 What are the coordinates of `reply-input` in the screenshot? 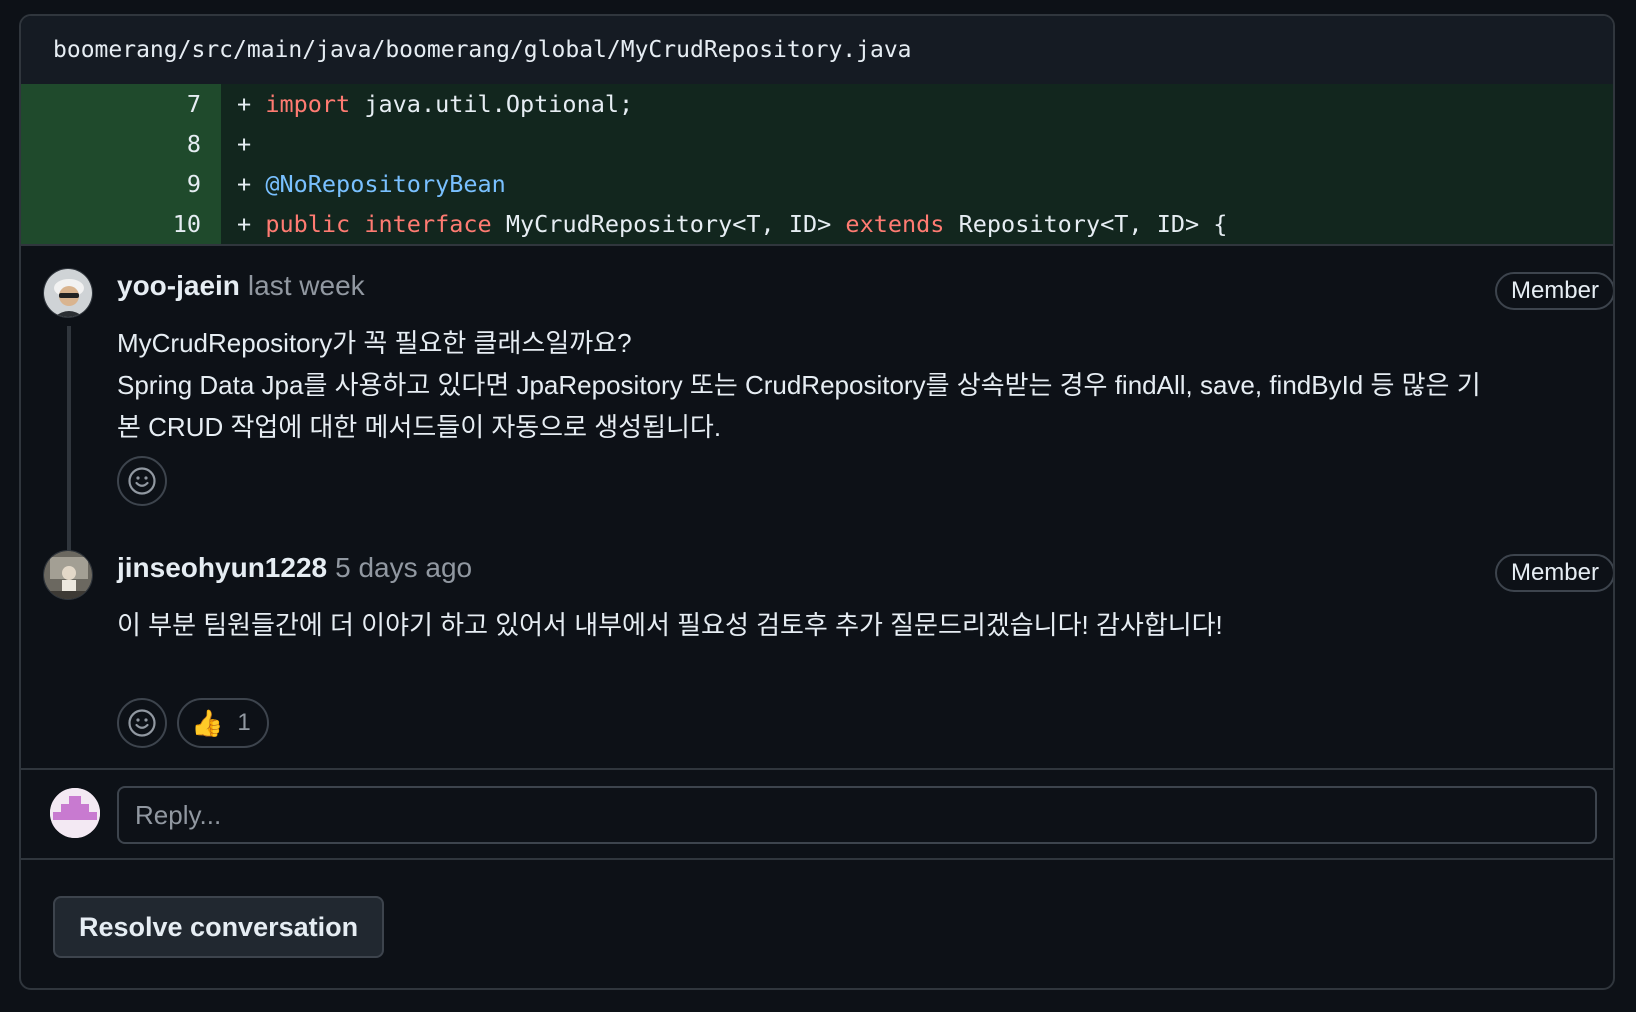 It's located at (857, 815).